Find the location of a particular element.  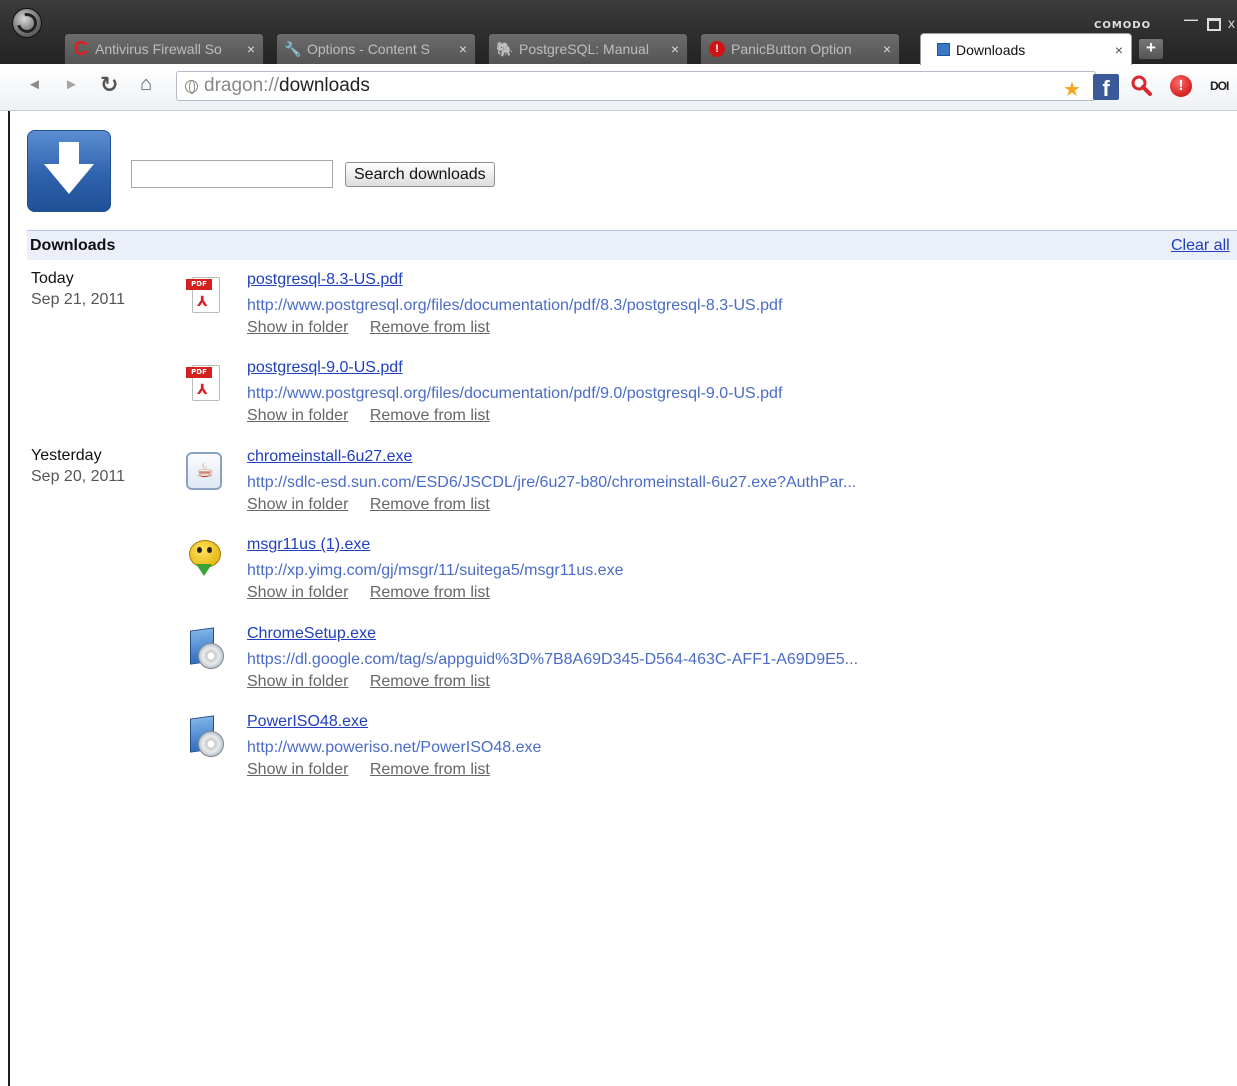

download-file-link: postgresql-9.0-US.pdf is located at coordinates (325, 368).